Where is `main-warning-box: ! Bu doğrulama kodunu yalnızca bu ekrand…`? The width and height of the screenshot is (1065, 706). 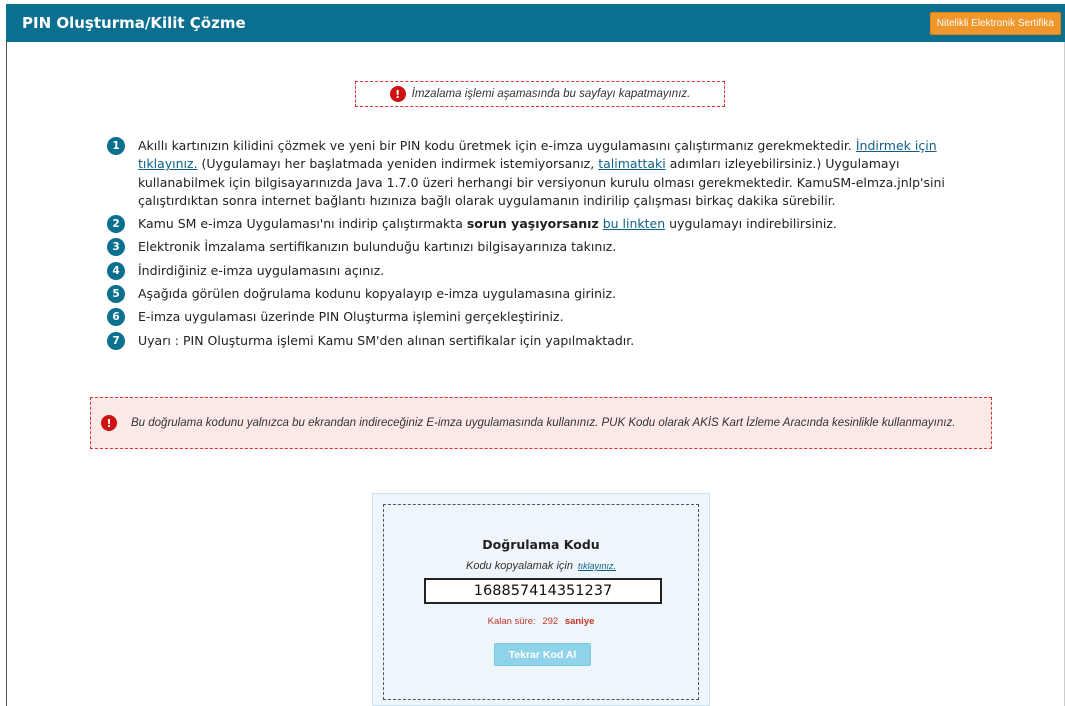 main-warning-box: ! Bu doğrulama kodunu yalnızca bu ekrand… is located at coordinates (541, 423).